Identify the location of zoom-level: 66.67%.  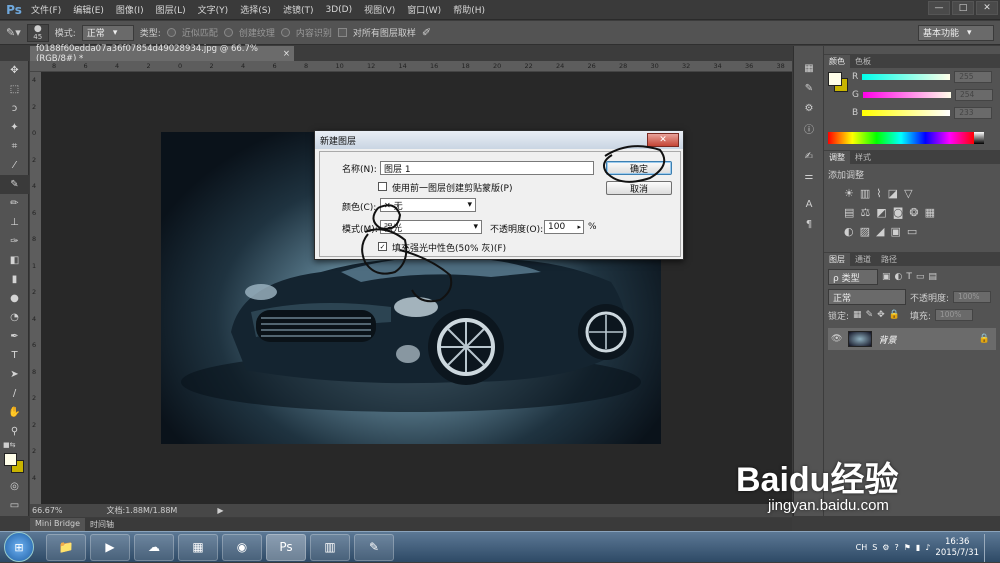
(47, 510).